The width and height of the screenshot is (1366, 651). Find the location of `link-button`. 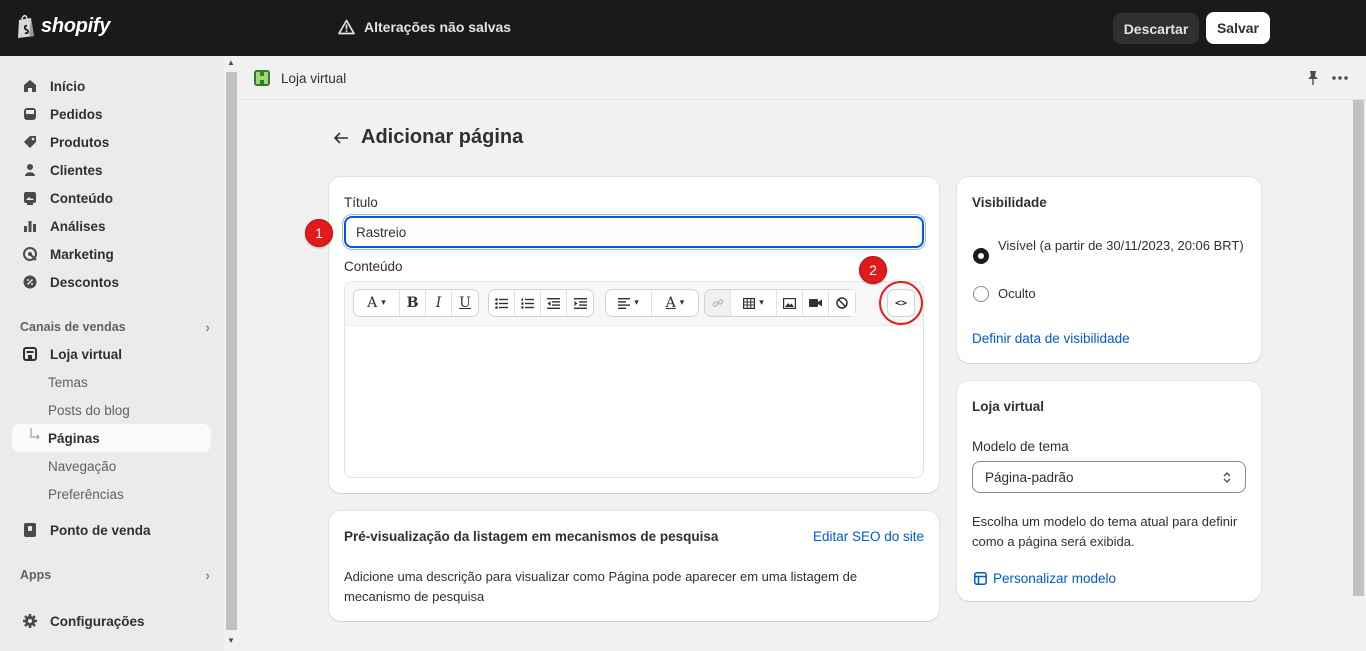

link-button is located at coordinates (718, 303).